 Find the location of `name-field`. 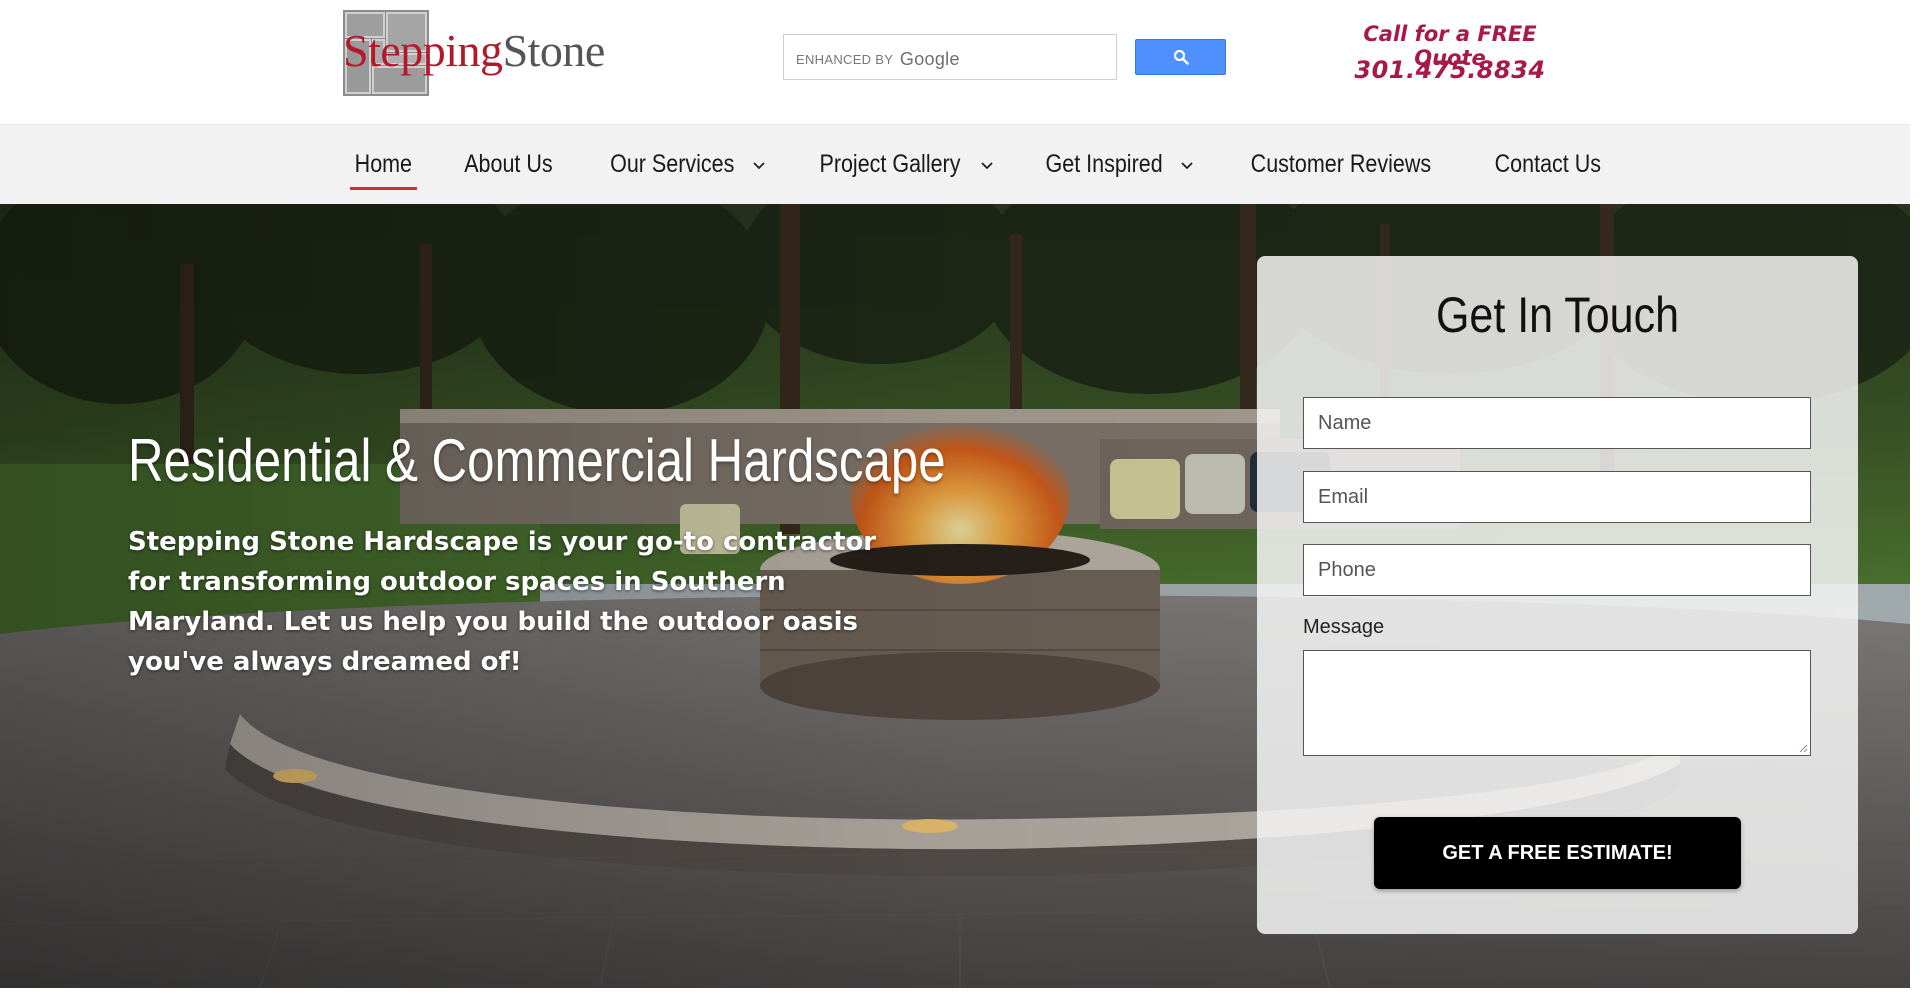

name-field is located at coordinates (1557, 423).